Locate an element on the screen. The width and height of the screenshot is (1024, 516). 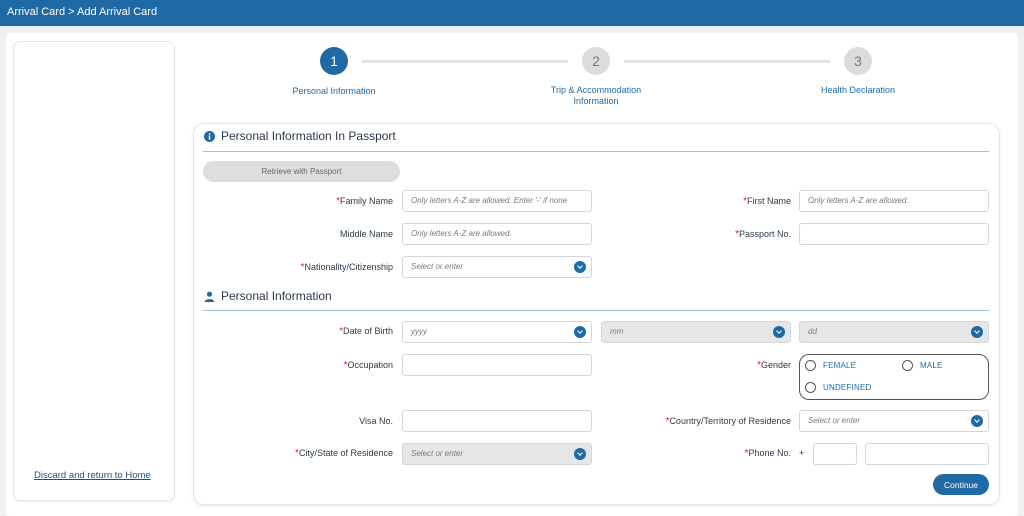
gender-undefined-radio: UNDEFINED is located at coordinates (838, 387).